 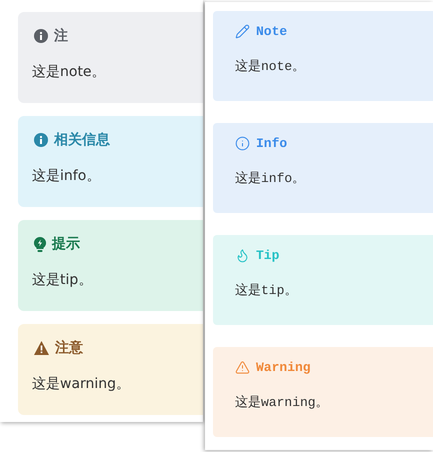 What do you see at coordinates (242, 31) in the screenshot?
I see `pencil-icon` at bounding box center [242, 31].